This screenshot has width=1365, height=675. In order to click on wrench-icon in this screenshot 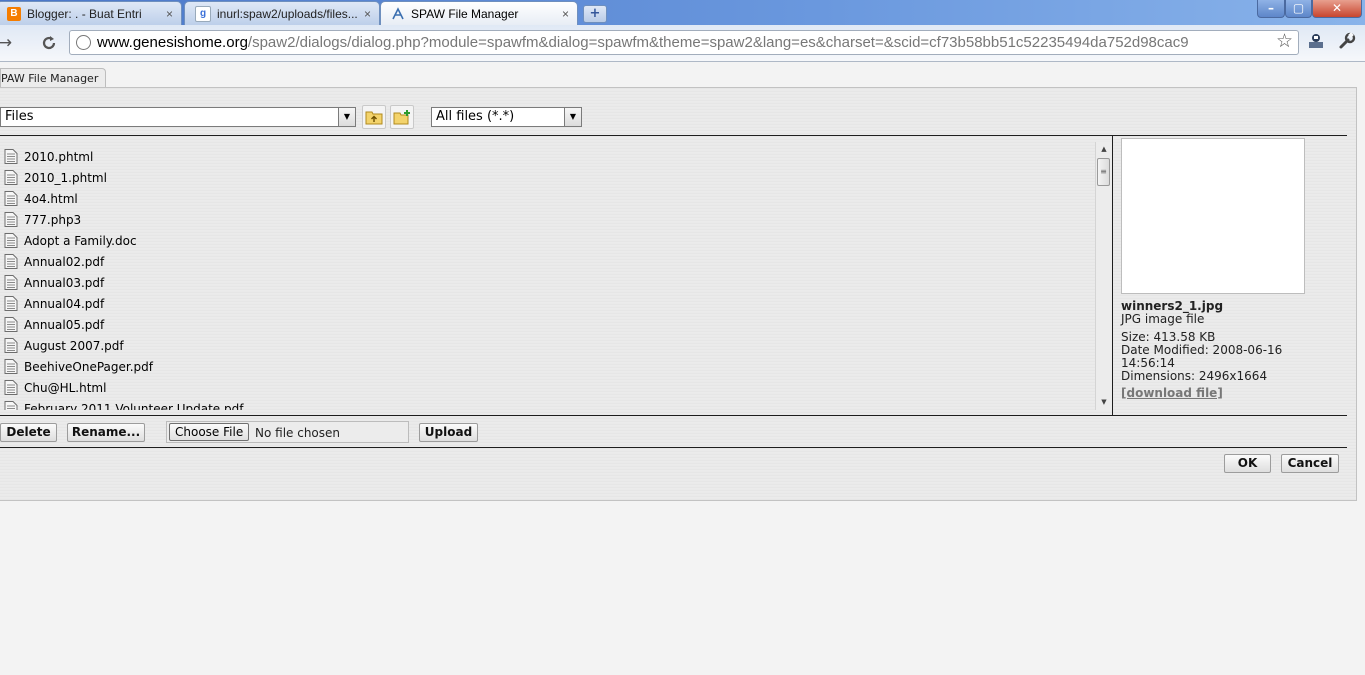, I will do `click(1347, 41)`.